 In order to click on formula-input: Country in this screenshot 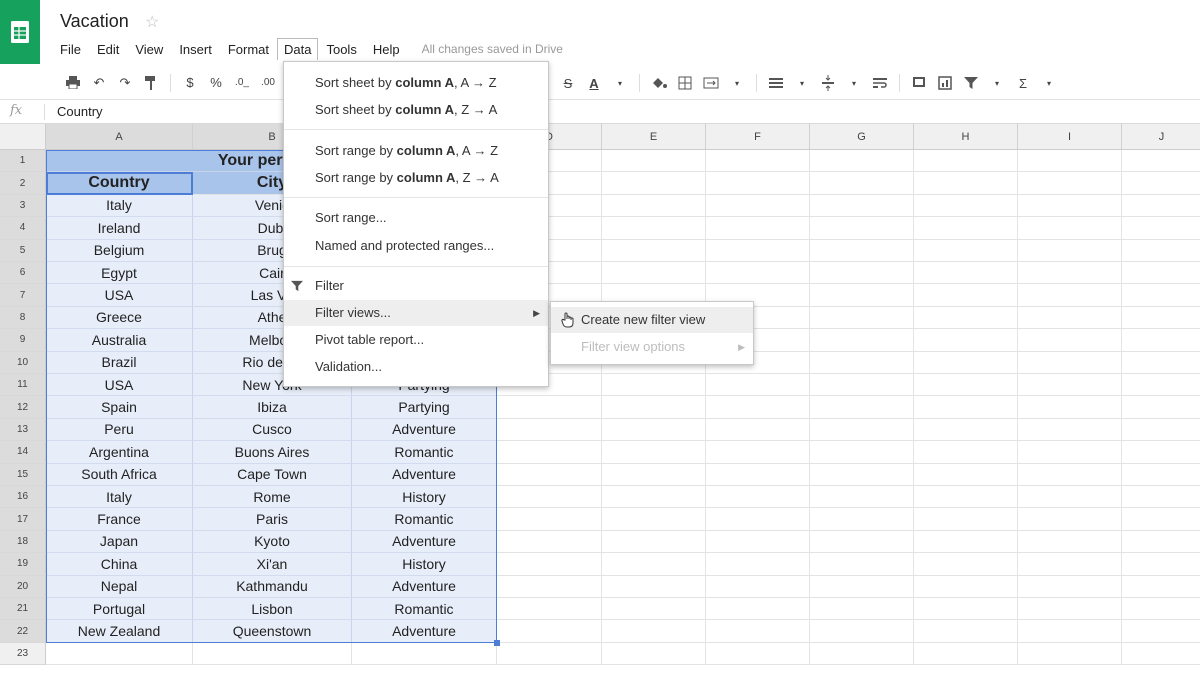, I will do `click(80, 111)`.